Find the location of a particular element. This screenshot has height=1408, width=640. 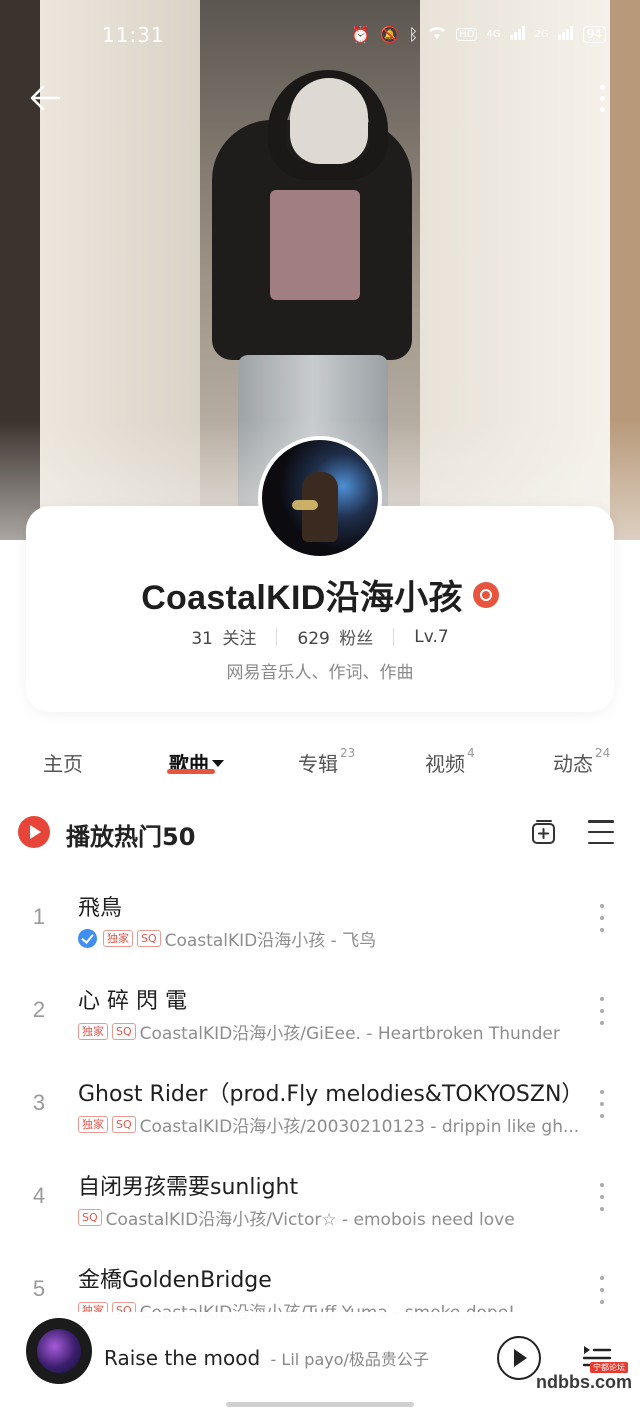

section-title: 播放热门50 is located at coordinates (130, 834).